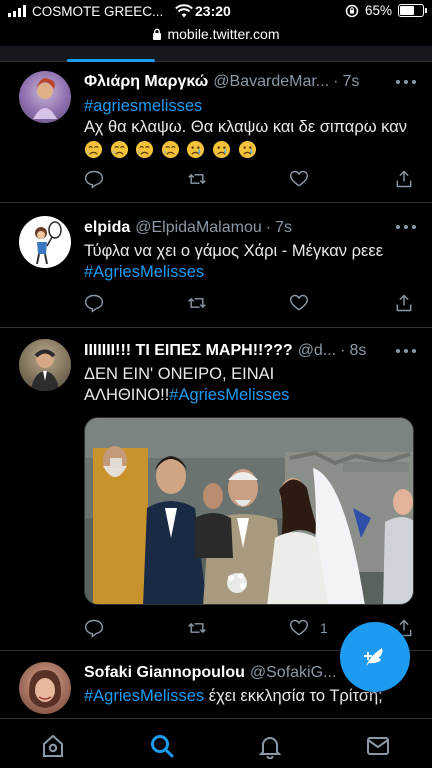  I want to click on compose-tweet-button, so click(375, 657).